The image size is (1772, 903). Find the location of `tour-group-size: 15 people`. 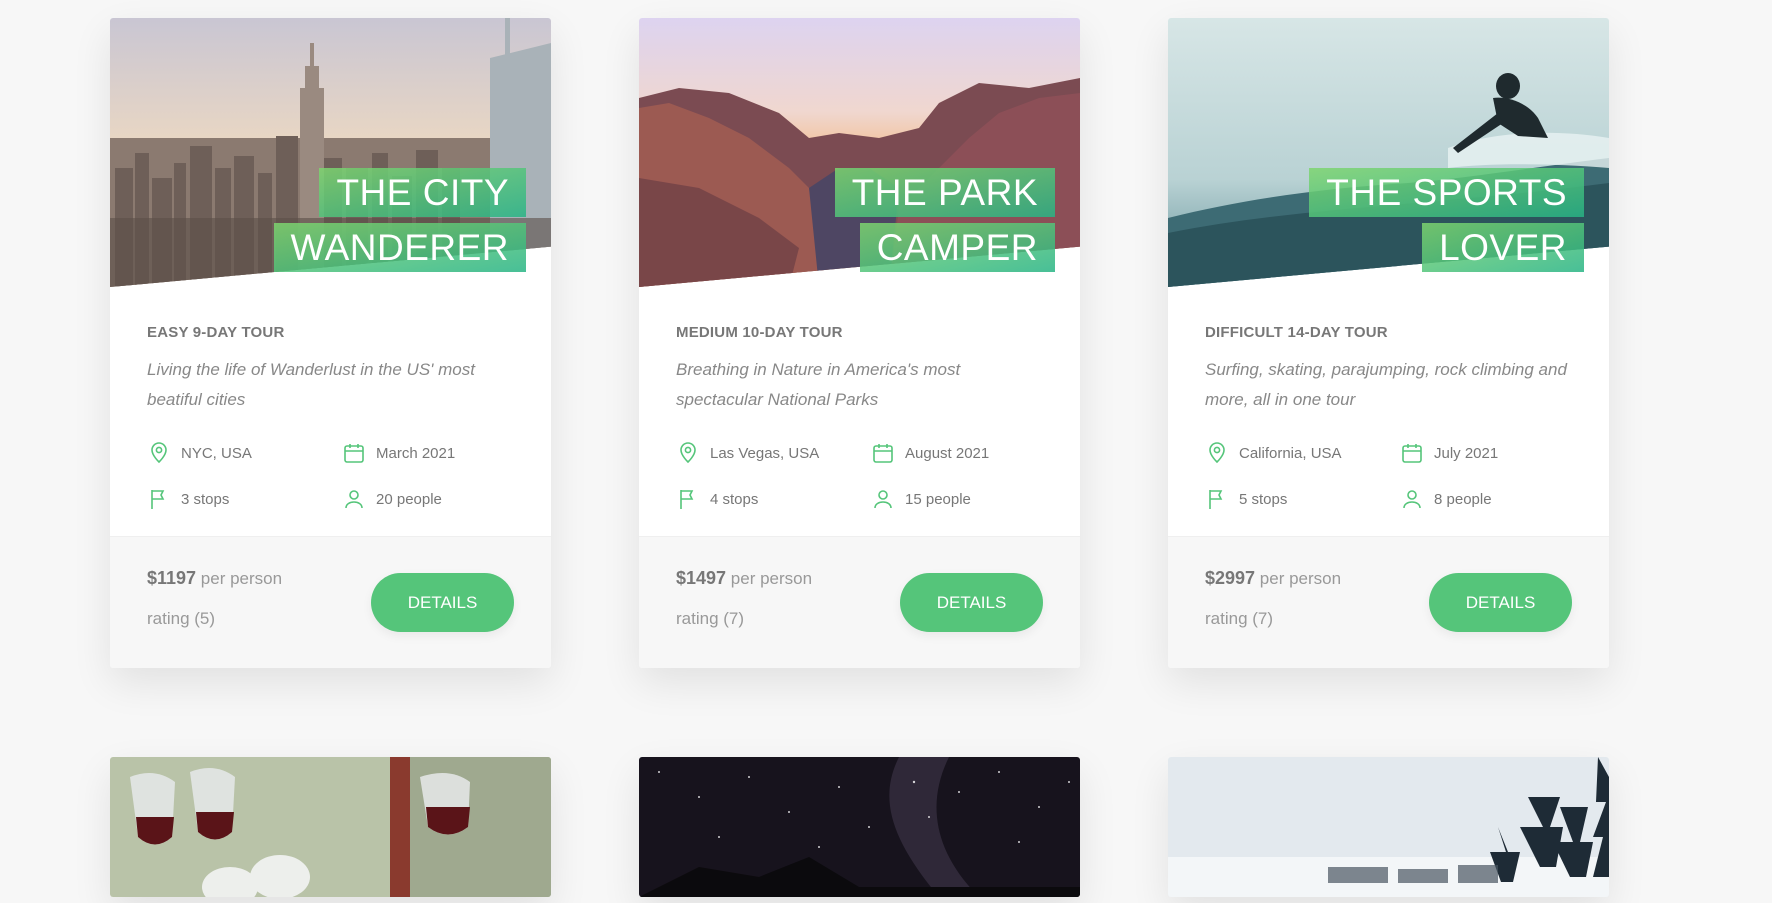

tour-group-size: 15 people is located at coordinates (946, 499).